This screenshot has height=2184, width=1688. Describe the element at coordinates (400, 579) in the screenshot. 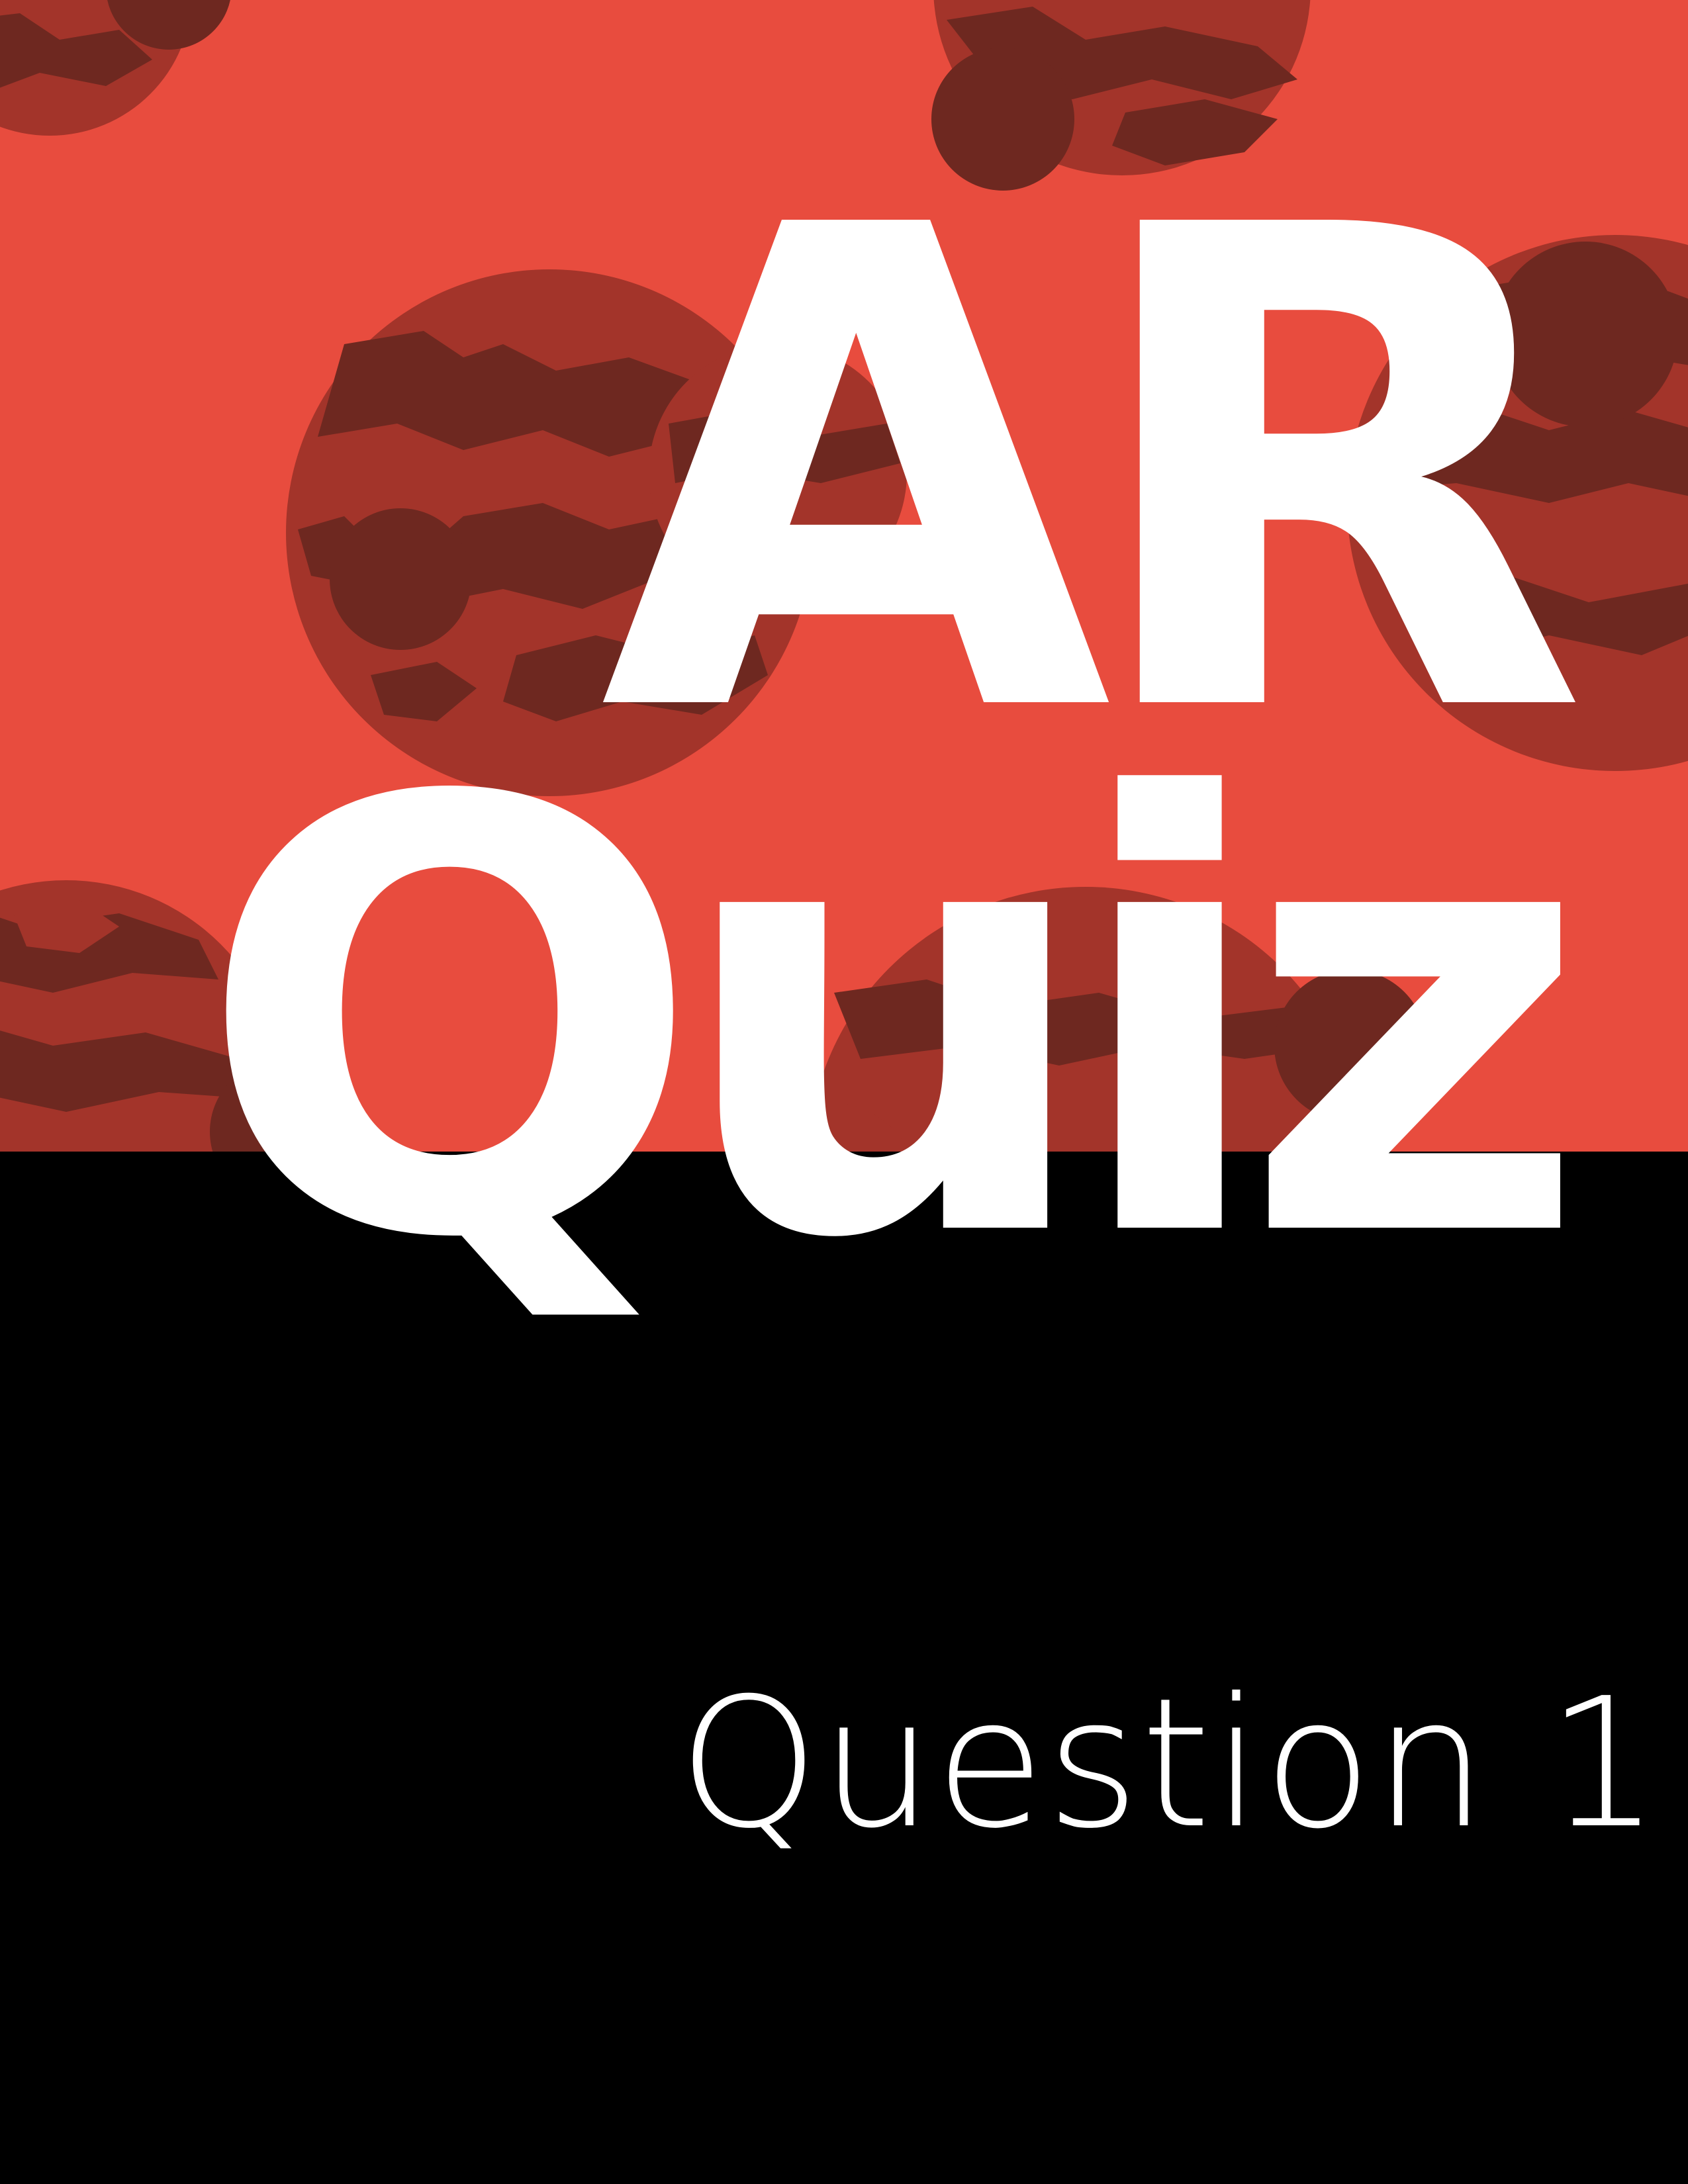

I see `moon-icon` at that location.